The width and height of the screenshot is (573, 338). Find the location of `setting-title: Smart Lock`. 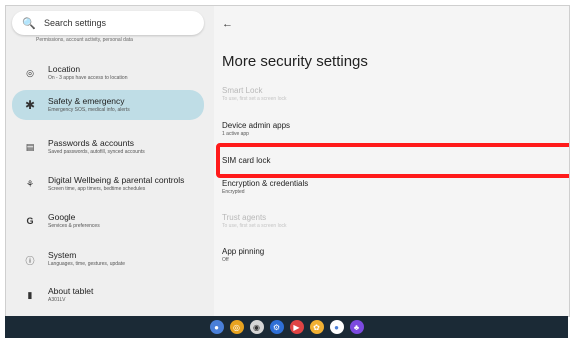

setting-title: Smart Lock is located at coordinates (242, 90).